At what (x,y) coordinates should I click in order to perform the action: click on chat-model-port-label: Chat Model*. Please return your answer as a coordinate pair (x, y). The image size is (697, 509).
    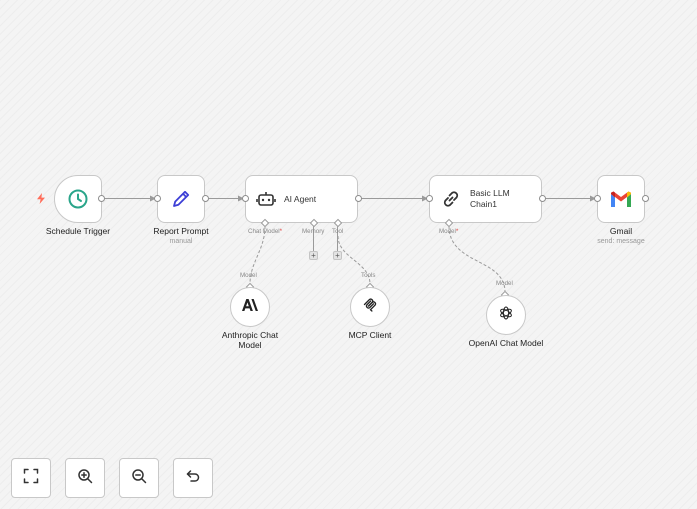
    Looking at the image, I should click on (265, 231).